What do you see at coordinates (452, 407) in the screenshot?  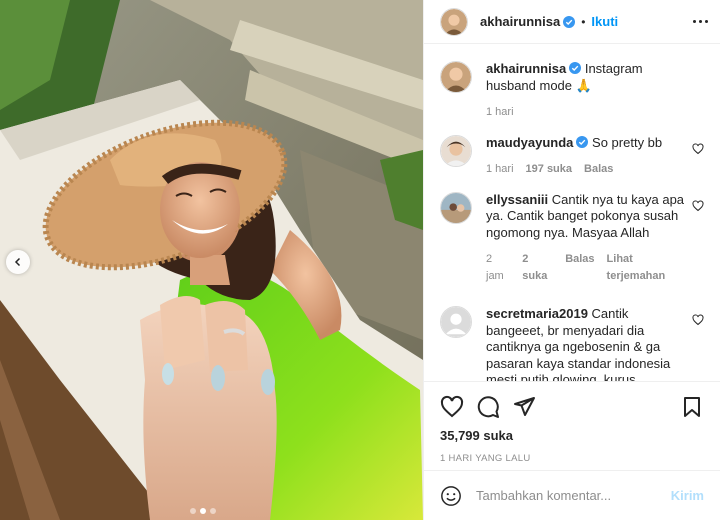 I see `like-heart-icon` at bounding box center [452, 407].